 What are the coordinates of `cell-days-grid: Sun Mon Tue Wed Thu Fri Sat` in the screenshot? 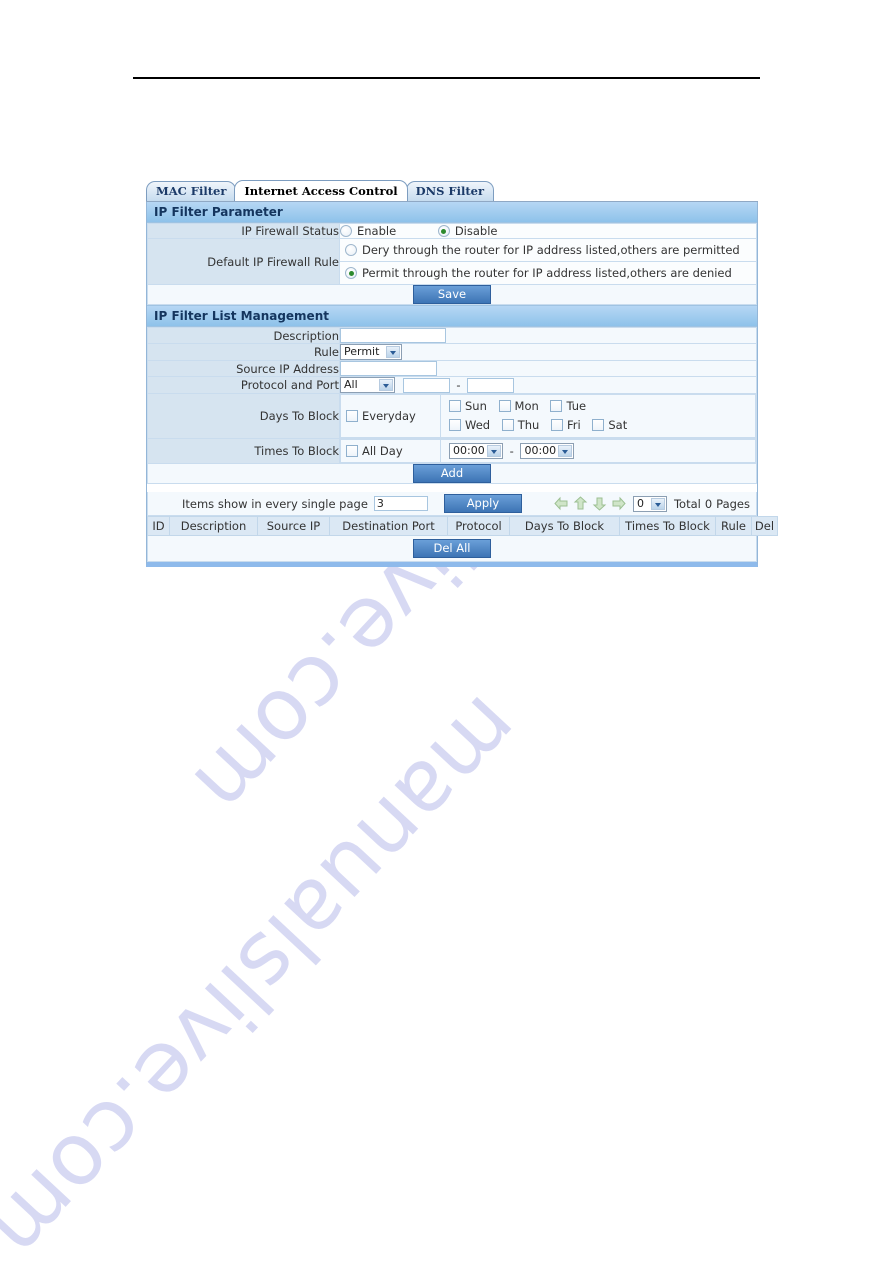 It's located at (598, 416).